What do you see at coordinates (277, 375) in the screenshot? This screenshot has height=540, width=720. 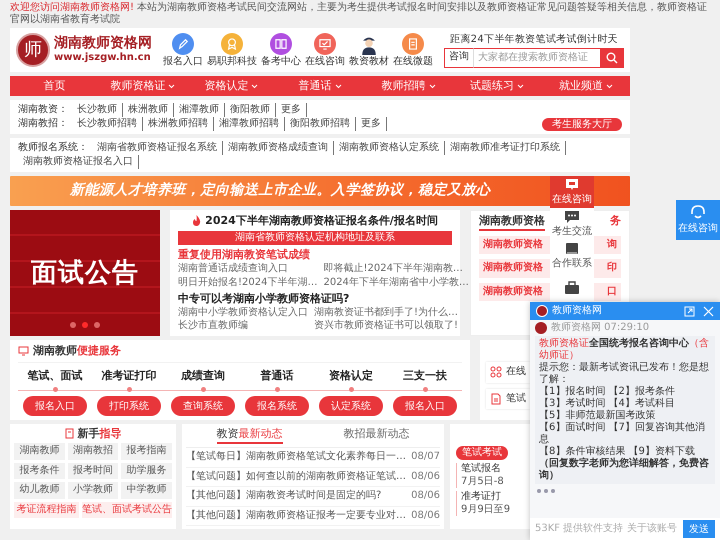 I see `step-title: 普通话` at bounding box center [277, 375].